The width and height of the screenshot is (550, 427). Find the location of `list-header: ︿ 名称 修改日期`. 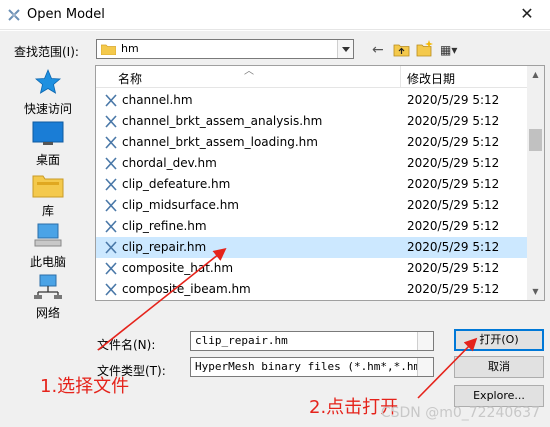

list-header: ︿ 名称 修改日期 is located at coordinates (312, 77).